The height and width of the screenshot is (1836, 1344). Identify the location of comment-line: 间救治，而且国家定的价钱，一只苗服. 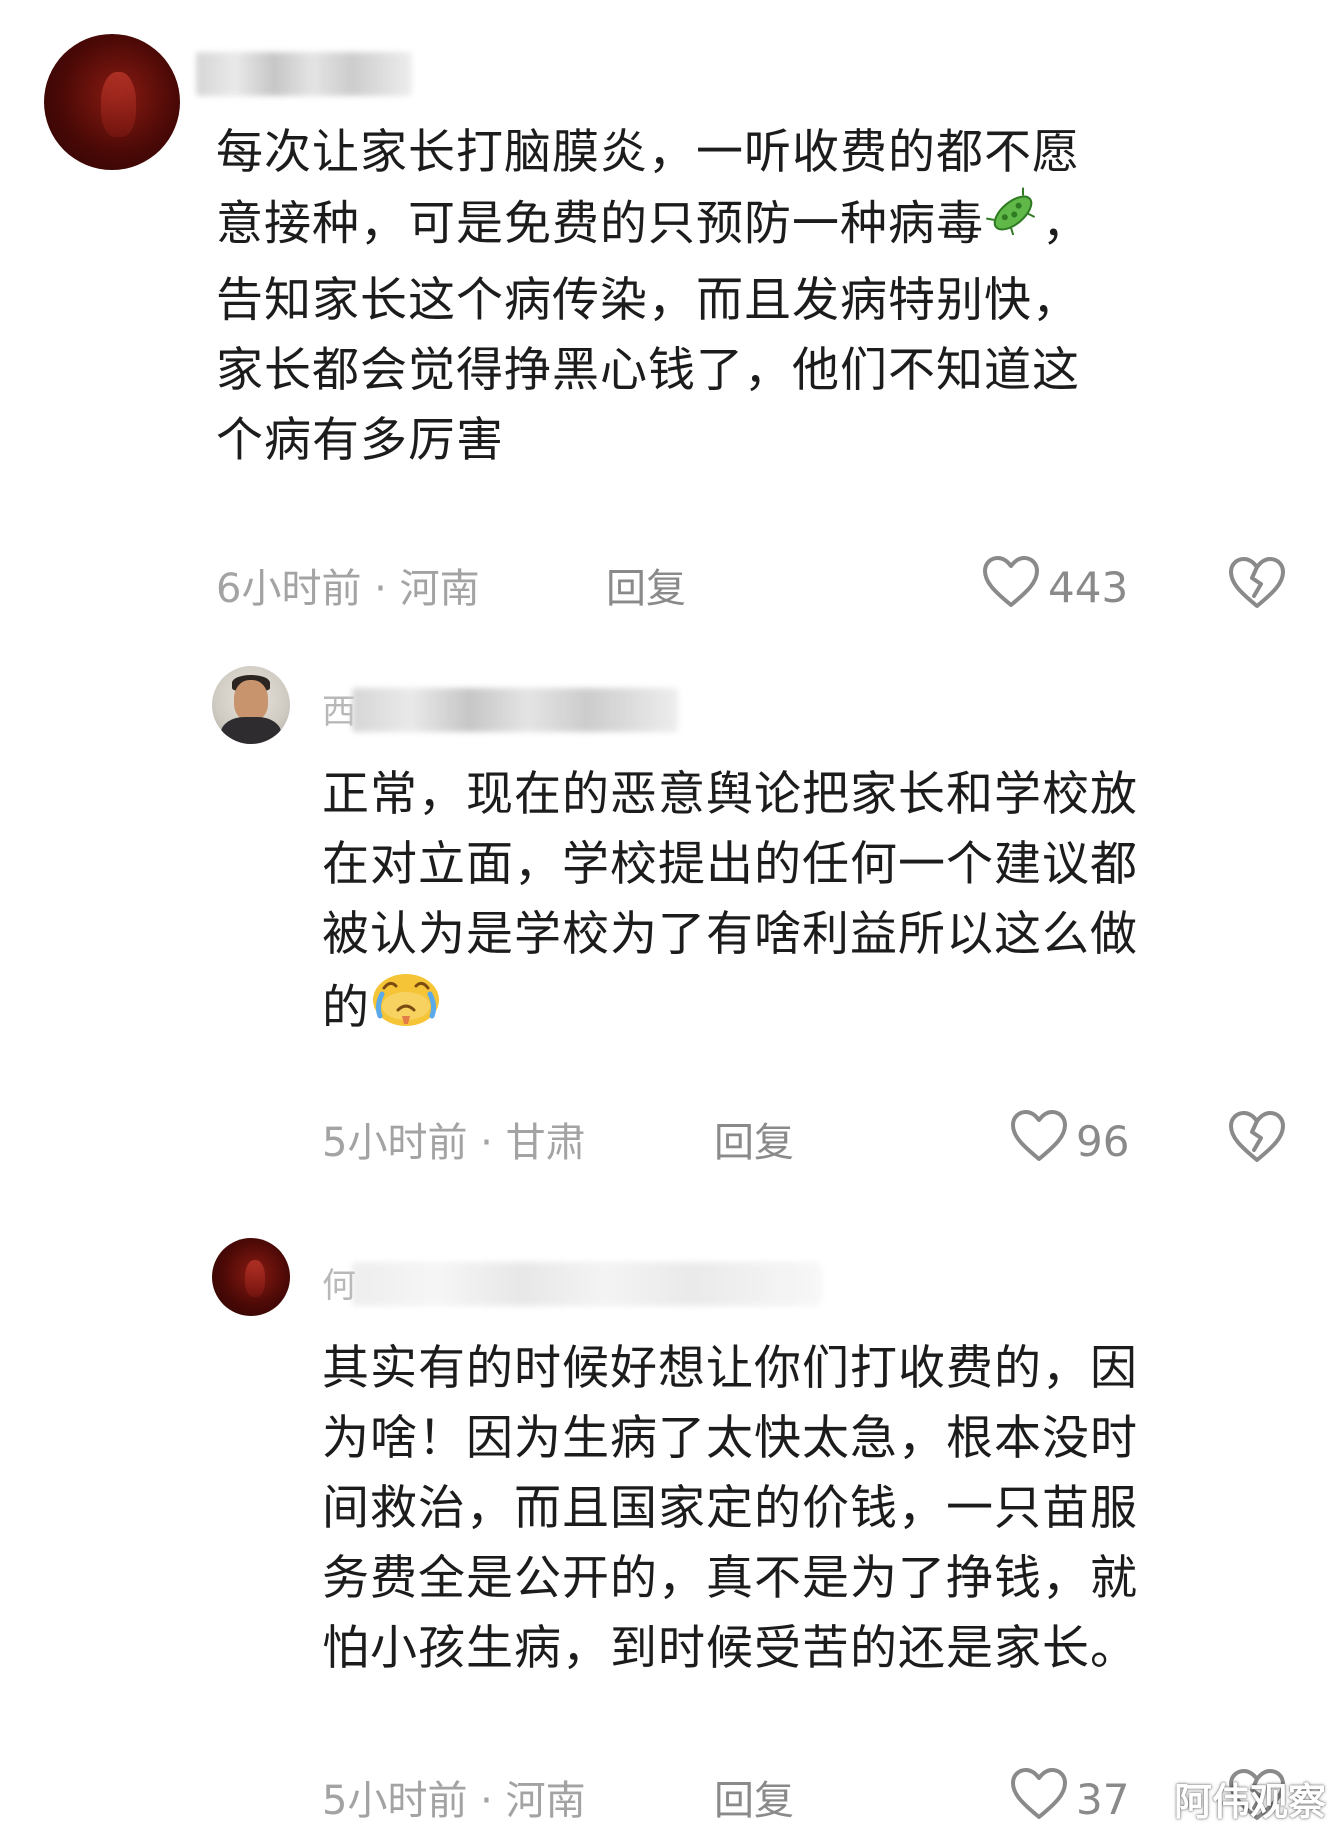
(730, 1508).